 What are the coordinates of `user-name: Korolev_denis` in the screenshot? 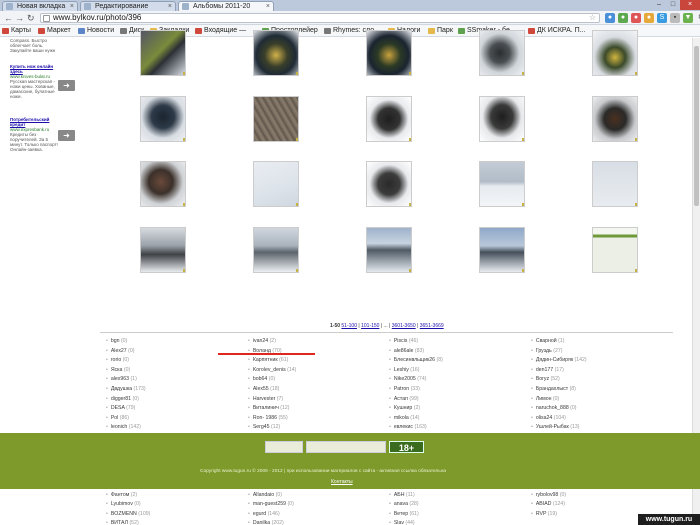 It's located at (269, 370).